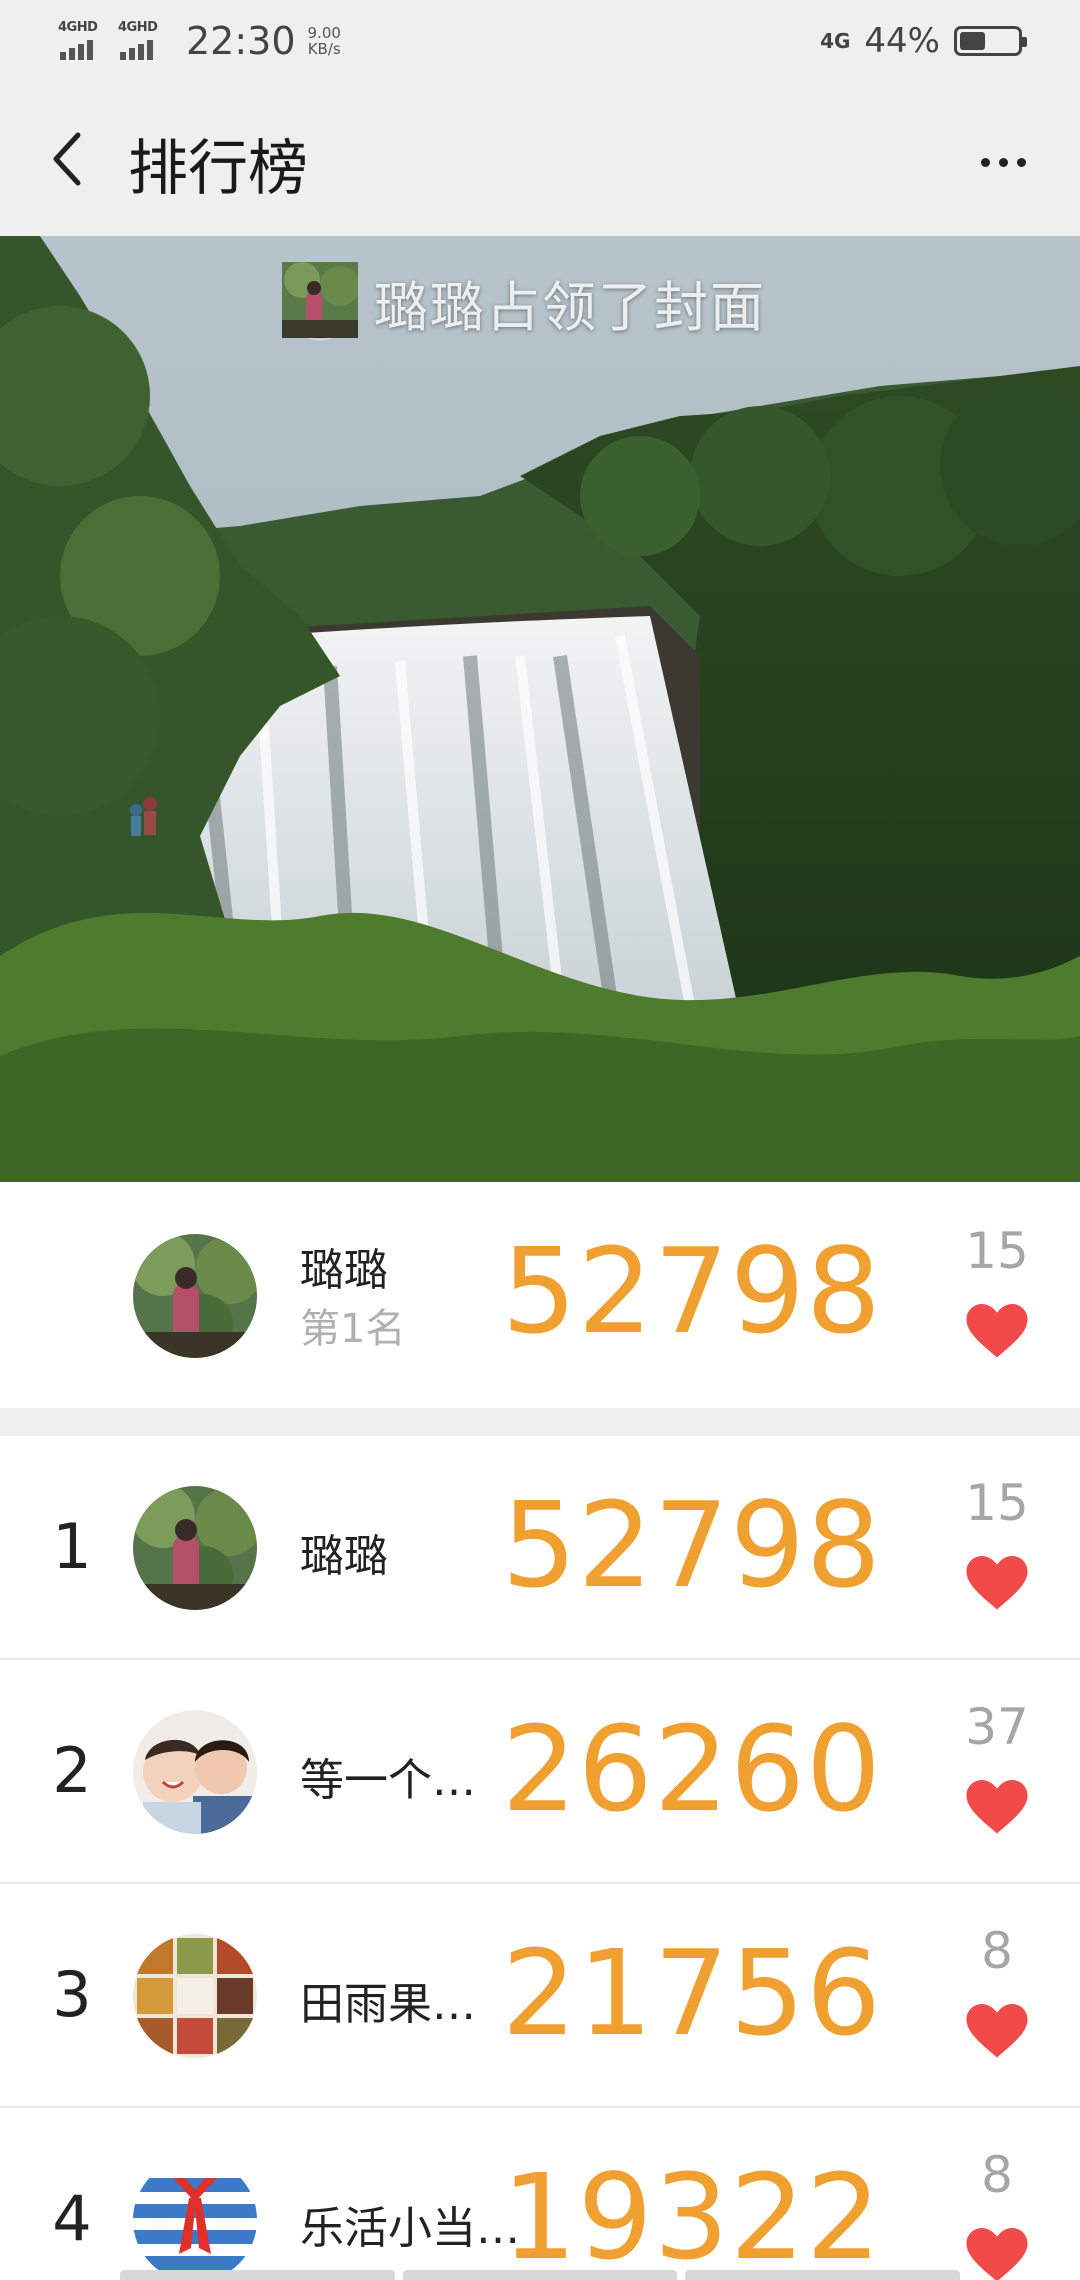 The image size is (1080, 2280). Describe the element at coordinates (324, 33) in the screenshot. I see `speed-value: 9.00` at that location.